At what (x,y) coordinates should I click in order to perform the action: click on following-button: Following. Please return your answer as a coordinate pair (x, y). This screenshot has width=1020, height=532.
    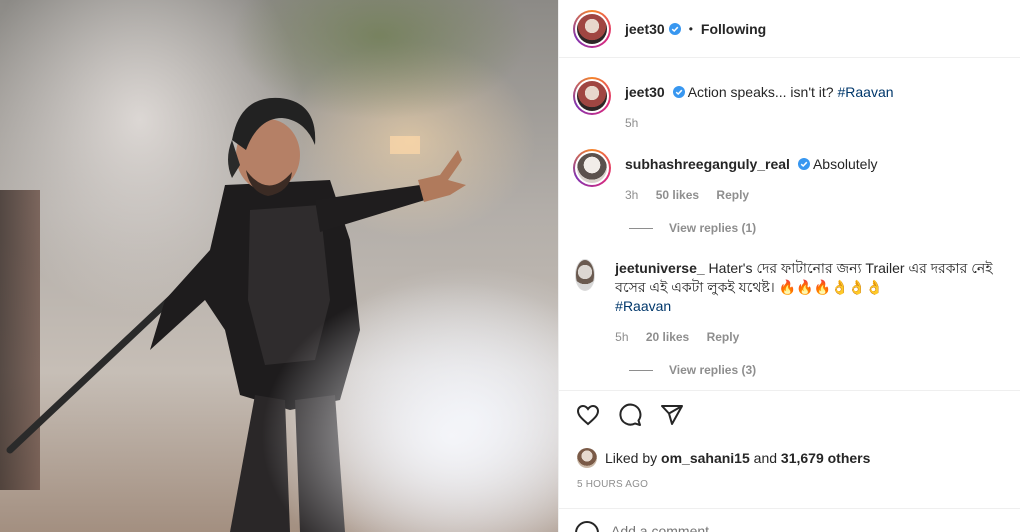
    Looking at the image, I should click on (733, 29).